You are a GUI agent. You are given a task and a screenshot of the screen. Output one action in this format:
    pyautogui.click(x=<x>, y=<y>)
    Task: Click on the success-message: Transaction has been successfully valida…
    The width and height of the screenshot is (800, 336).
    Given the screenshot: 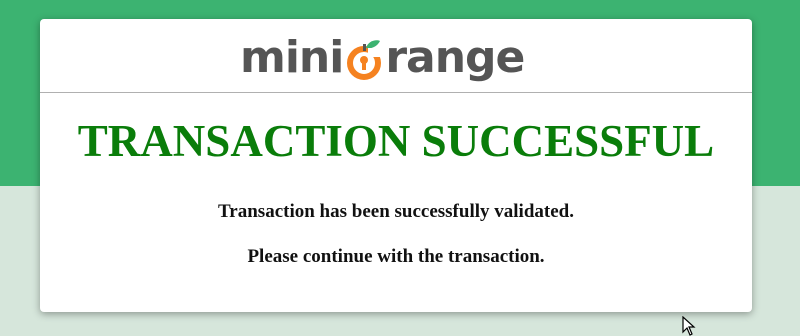 What is the action you would take?
    pyautogui.click(x=396, y=211)
    